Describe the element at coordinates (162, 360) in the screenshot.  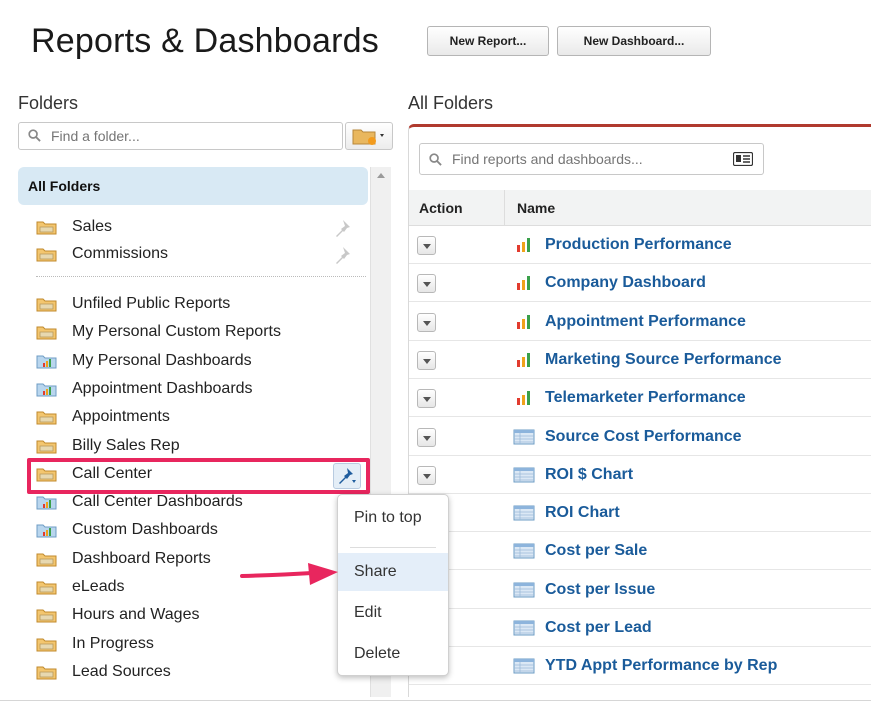
I see `folder-label: My Personal Dashboards` at that location.